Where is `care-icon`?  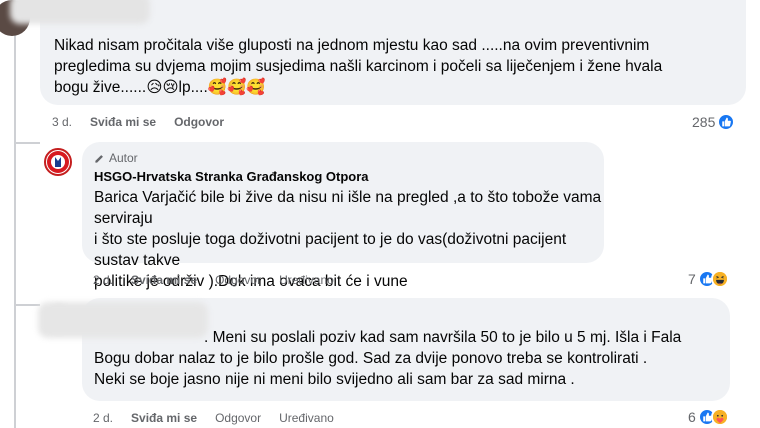
care-icon is located at coordinates (719, 417).